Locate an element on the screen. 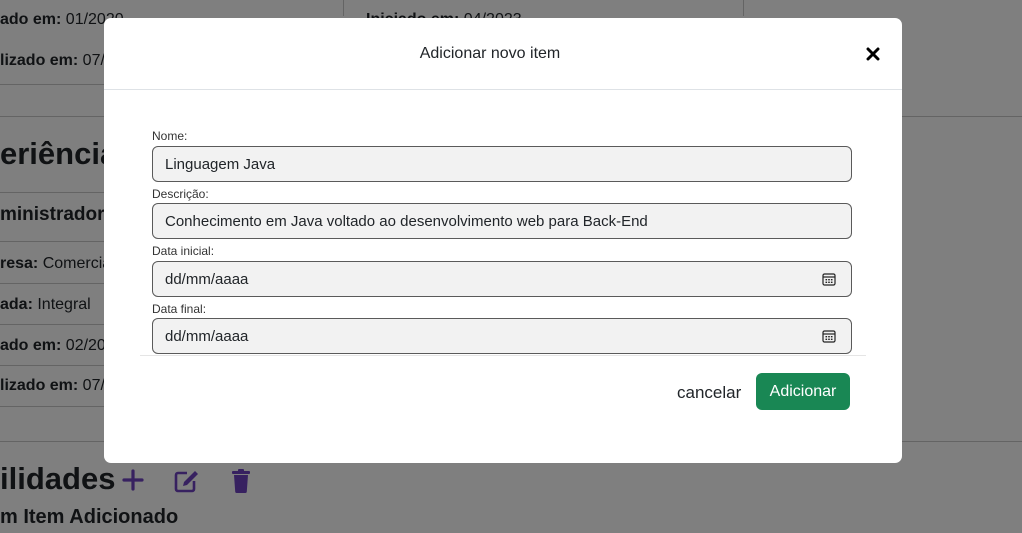  name-input: Linguagem Java is located at coordinates (502, 164).